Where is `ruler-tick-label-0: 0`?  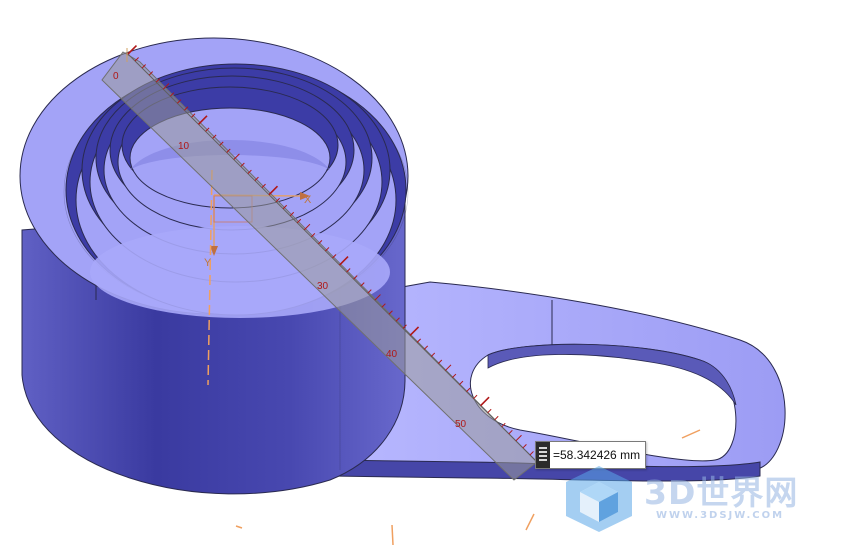
ruler-tick-label-0: 0 is located at coordinates (116, 76).